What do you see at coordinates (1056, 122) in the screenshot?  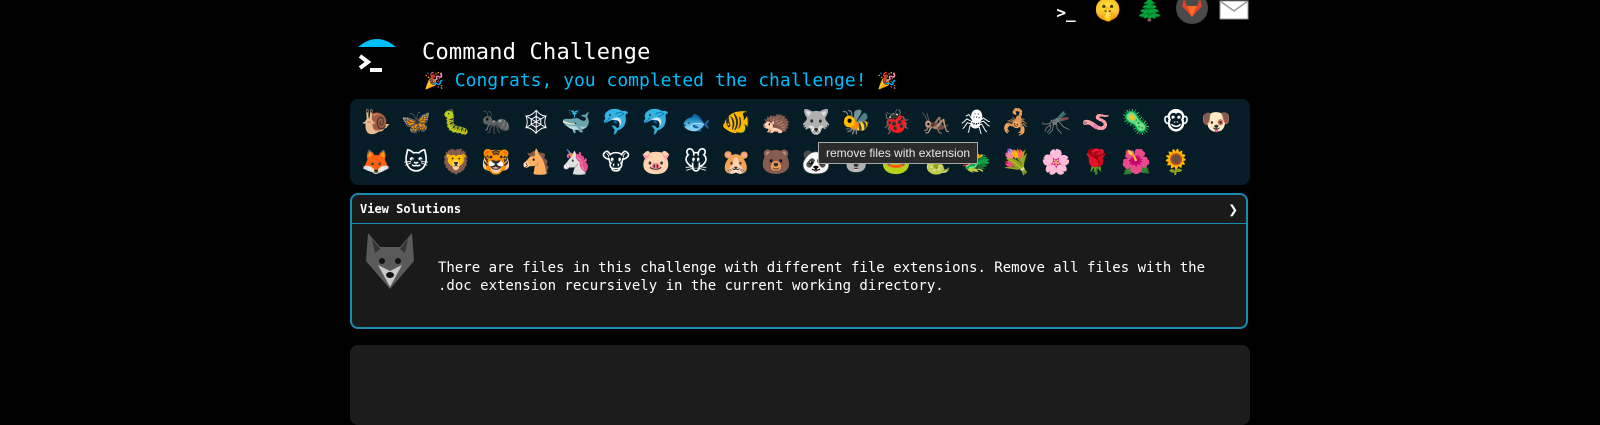 I see `challenge-icon: 🦟` at bounding box center [1056, 122].